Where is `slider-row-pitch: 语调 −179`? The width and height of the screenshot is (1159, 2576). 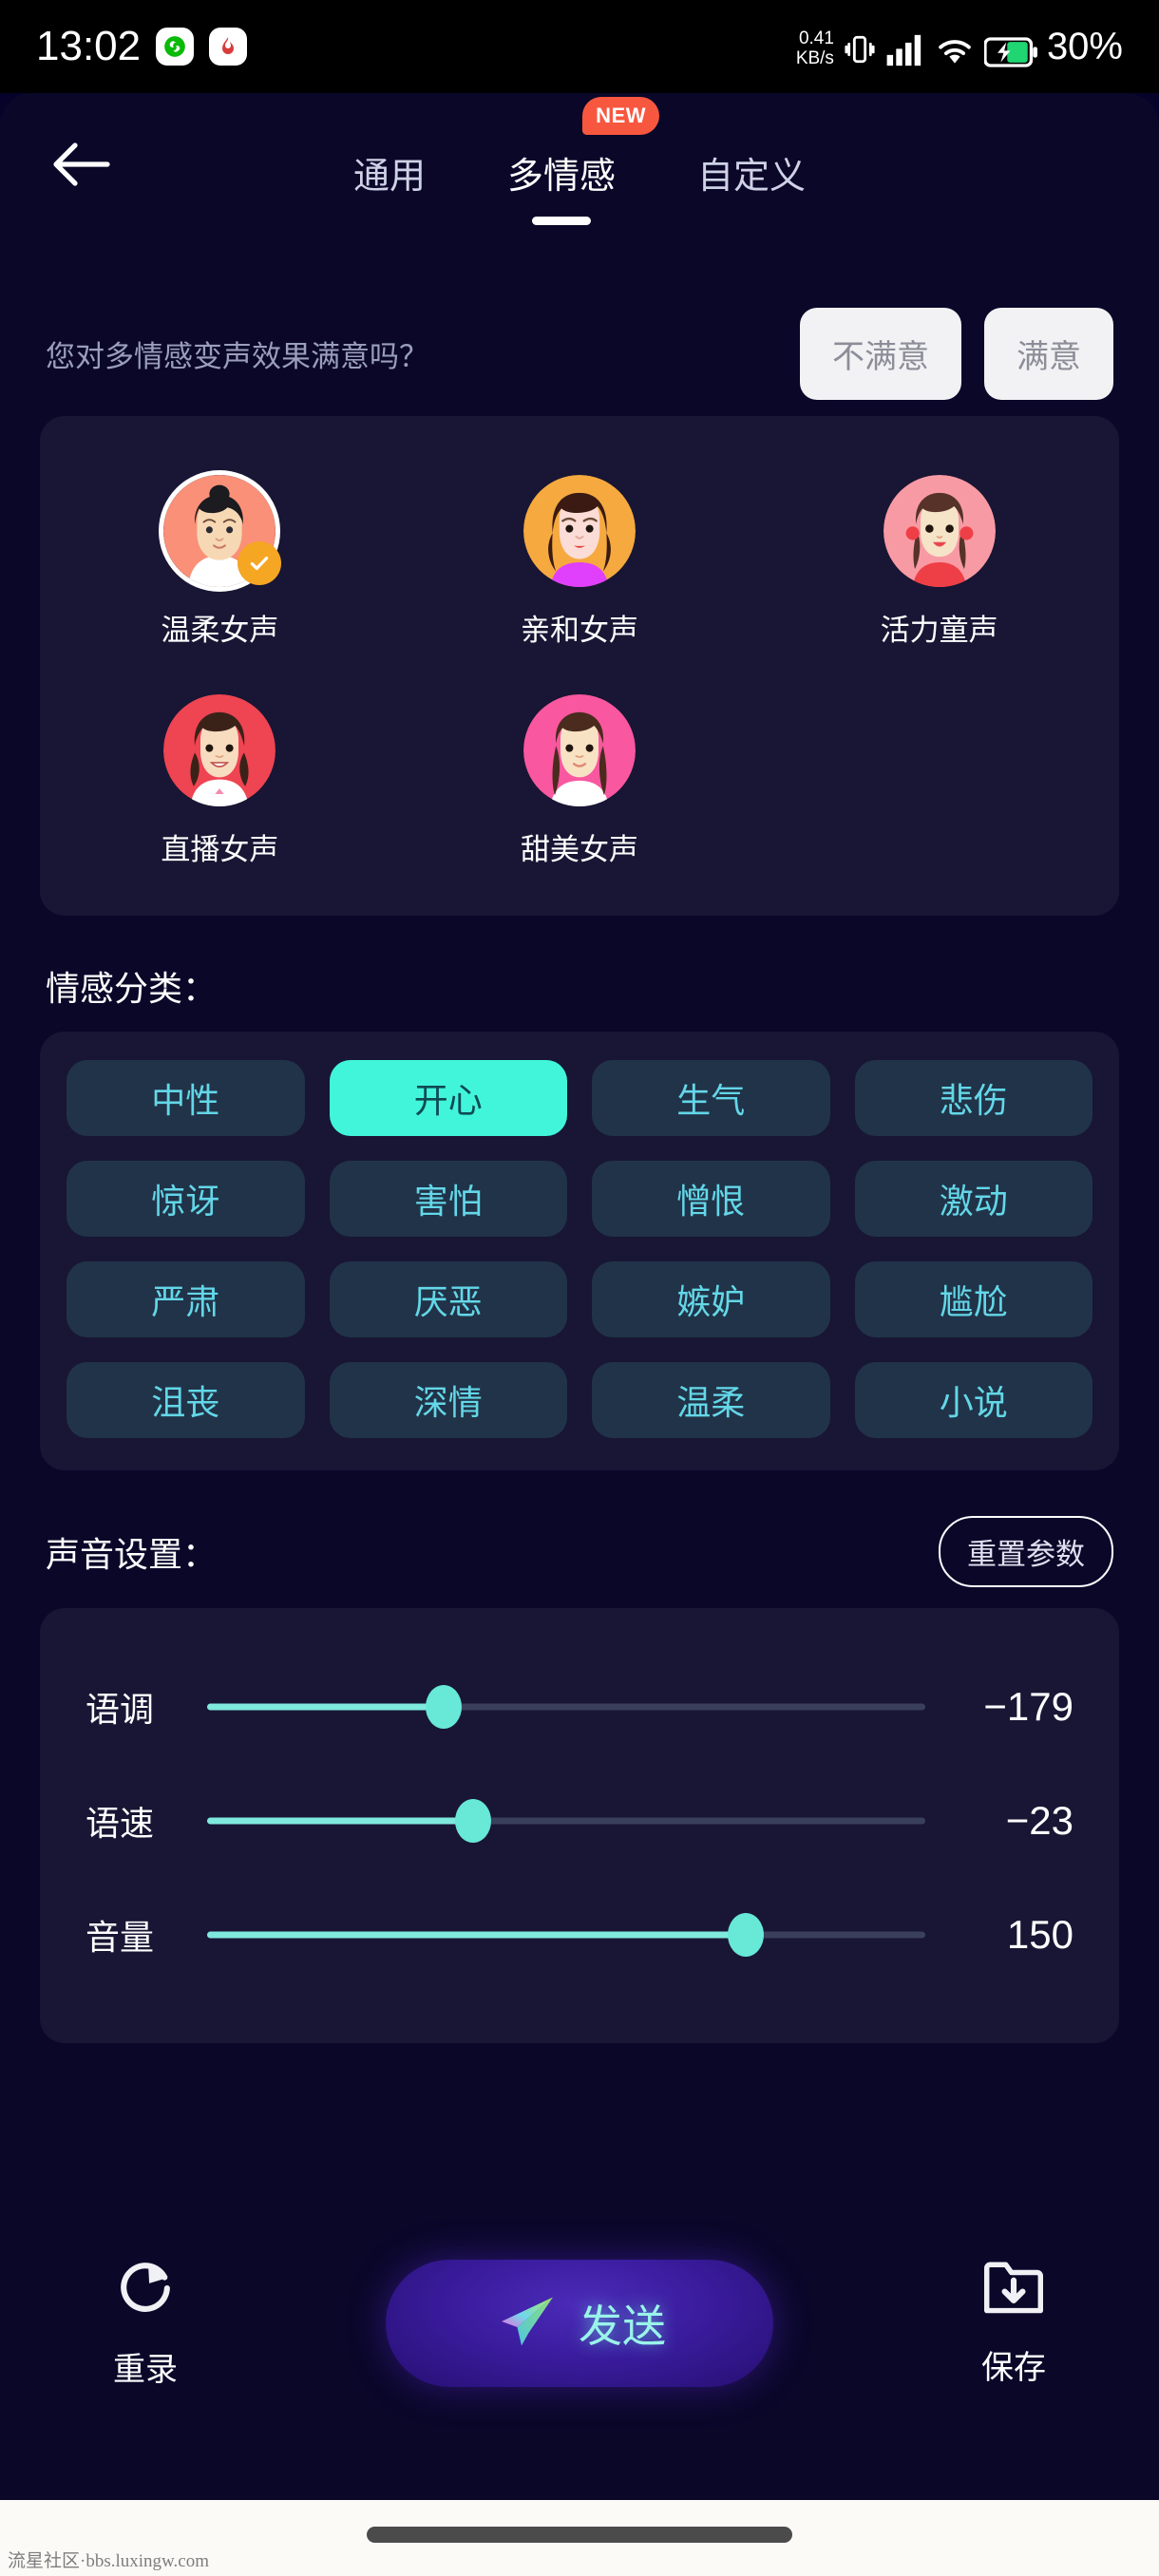
slider-row-pitch: 语调 −179 is located at coordinates (579, 1707).